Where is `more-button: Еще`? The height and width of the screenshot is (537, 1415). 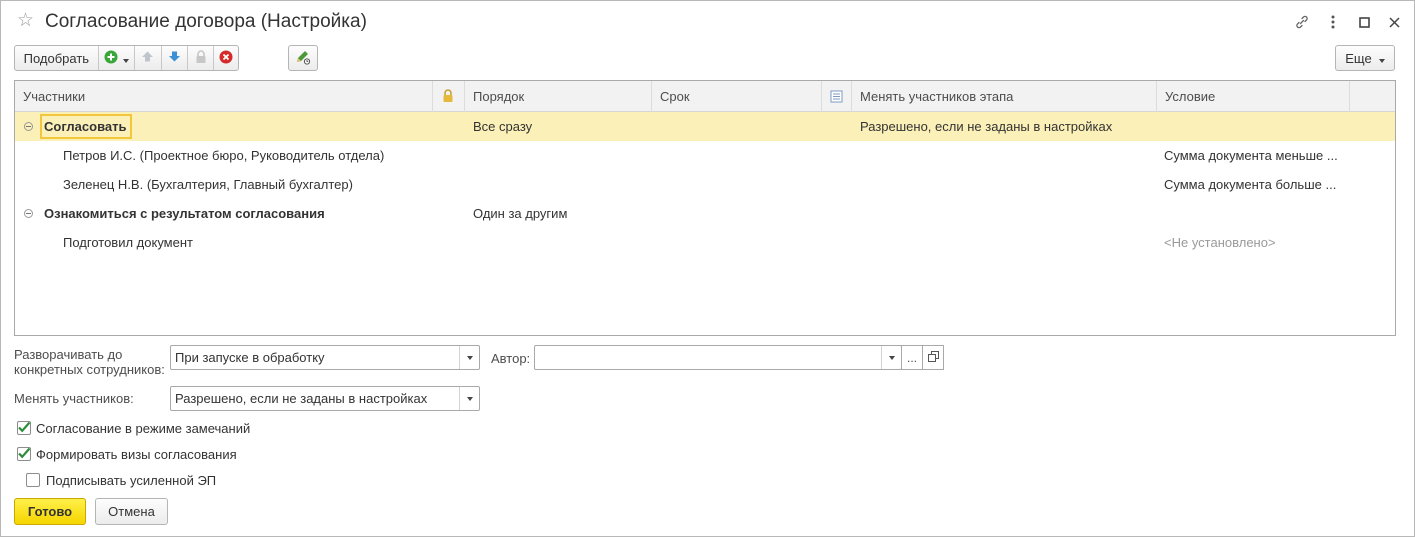
more-button: Еще is located at coordinates (1365, 58).